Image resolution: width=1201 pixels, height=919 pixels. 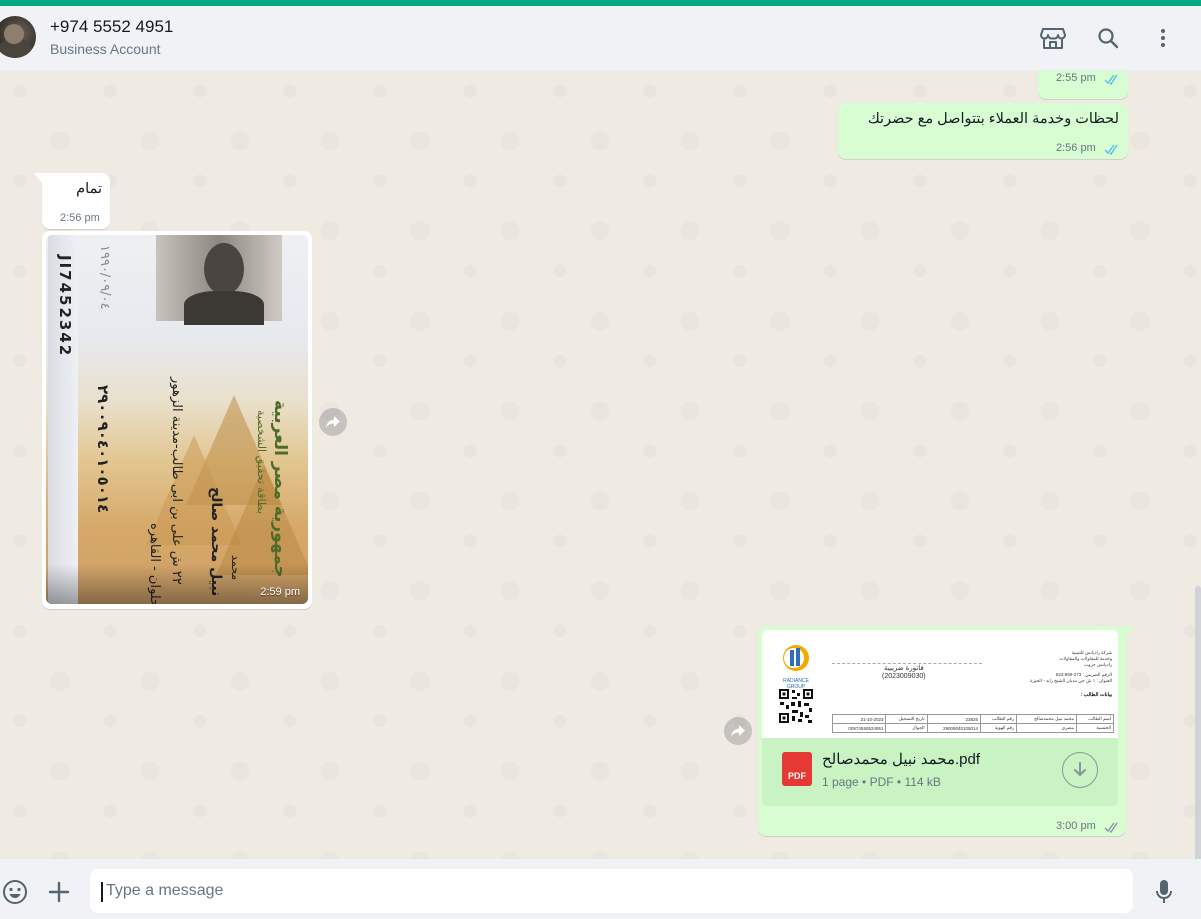 I want to click on id-birth: ١٩٩٠/٠٩/٠٤, so click(x=104, y=277).